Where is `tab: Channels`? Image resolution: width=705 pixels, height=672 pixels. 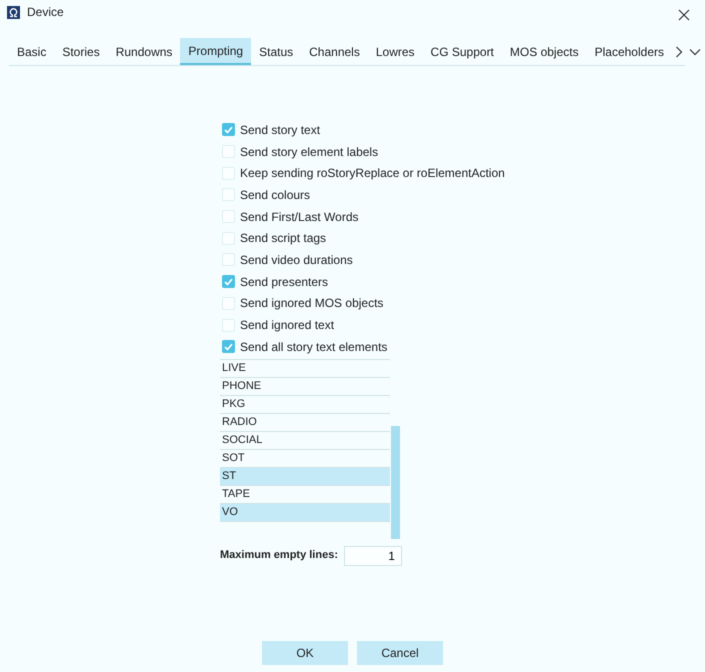
tab: Channels is located at coordinates (334, 51).